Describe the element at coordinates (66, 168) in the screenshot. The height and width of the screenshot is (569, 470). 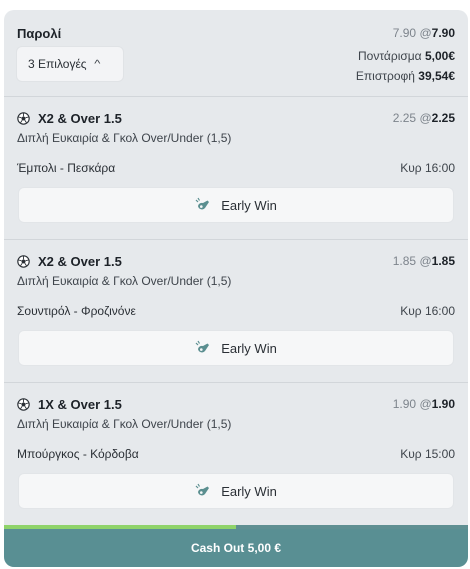
I see `selection-match: Έμπολι - Πεσκάρα` at that location.